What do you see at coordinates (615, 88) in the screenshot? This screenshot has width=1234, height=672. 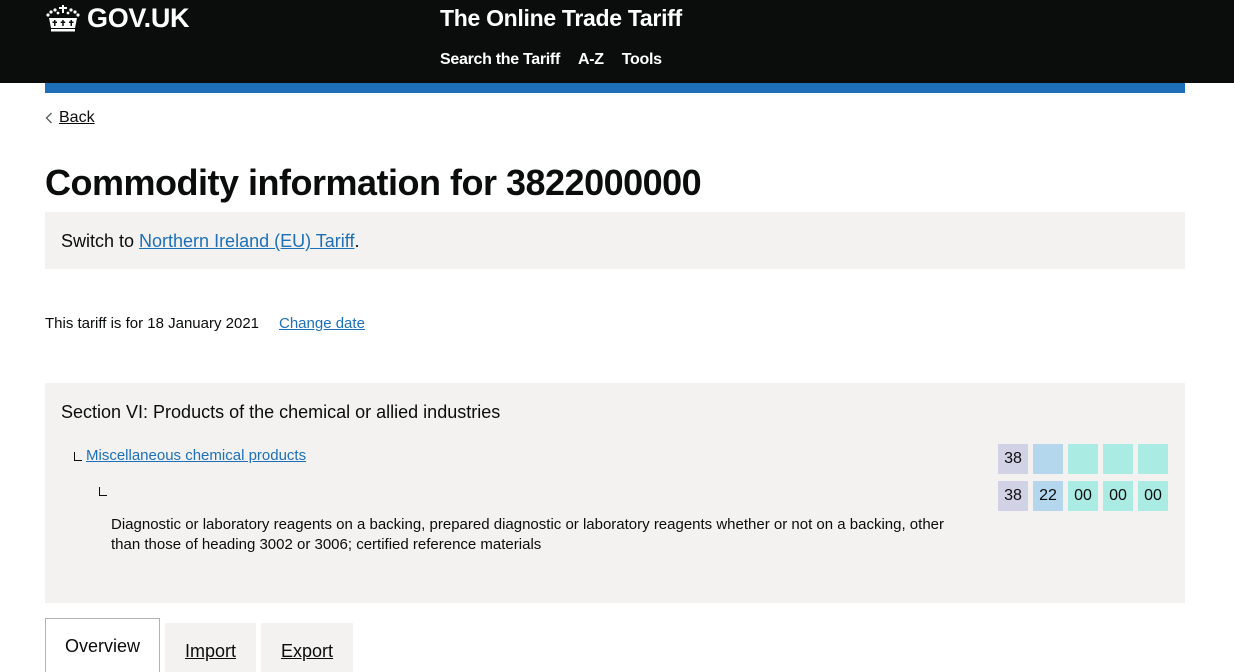 I see `header-accent-bar` at bounding box center [615, 88].